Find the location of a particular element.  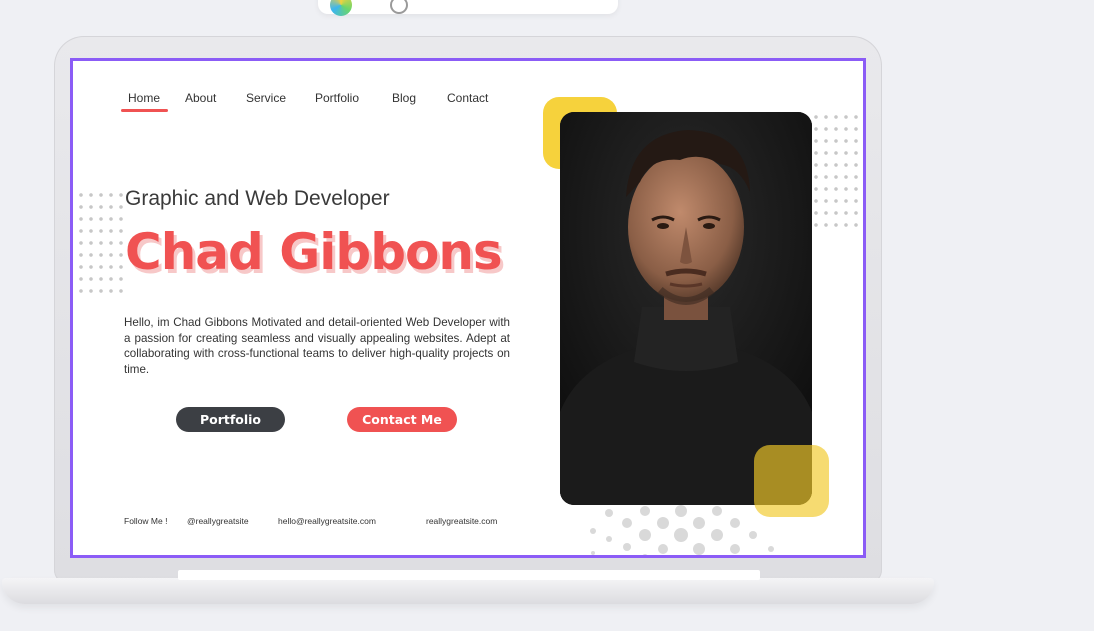

nav-home-link: Home is located at coordinates (144, 98).